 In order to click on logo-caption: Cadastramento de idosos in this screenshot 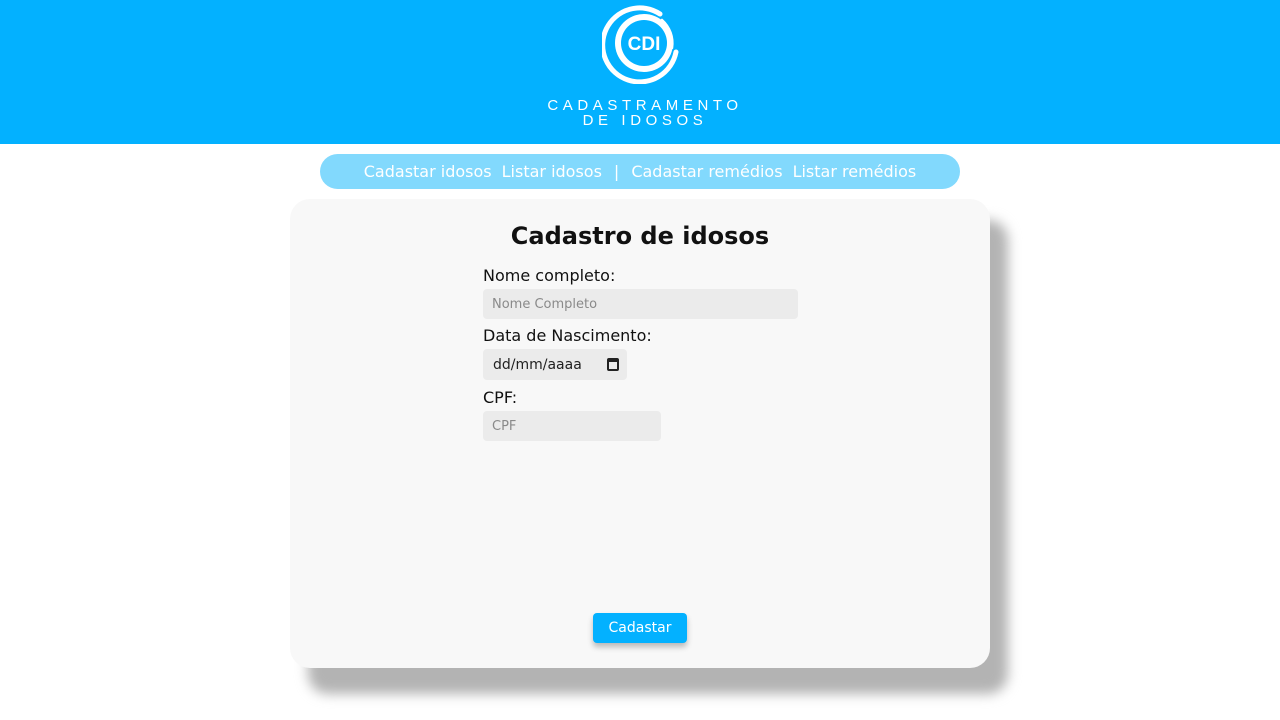, I will do `click(645, 113)`.